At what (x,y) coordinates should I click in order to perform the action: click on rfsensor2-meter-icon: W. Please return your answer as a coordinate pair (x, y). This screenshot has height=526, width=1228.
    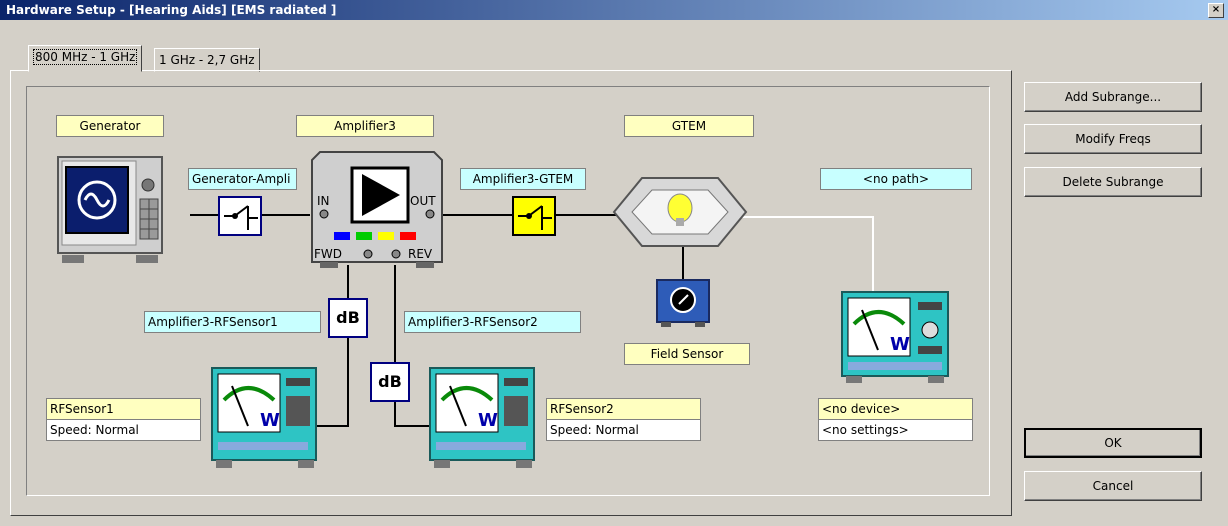
    Looking at the image, I should click on (485, 418).